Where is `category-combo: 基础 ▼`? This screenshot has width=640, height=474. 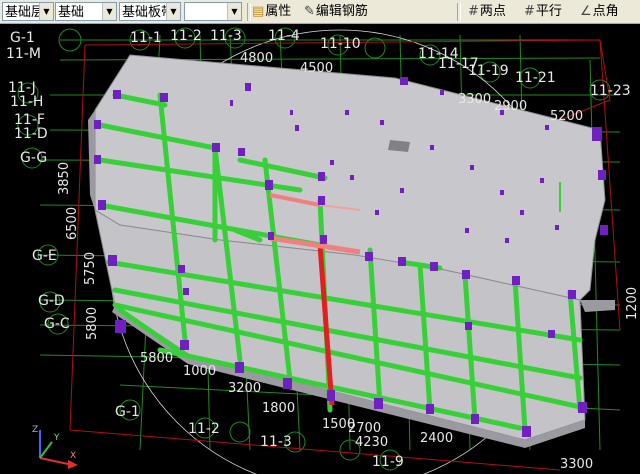 category-combo: 基础 ▼ is located at coordinates (86, 11).